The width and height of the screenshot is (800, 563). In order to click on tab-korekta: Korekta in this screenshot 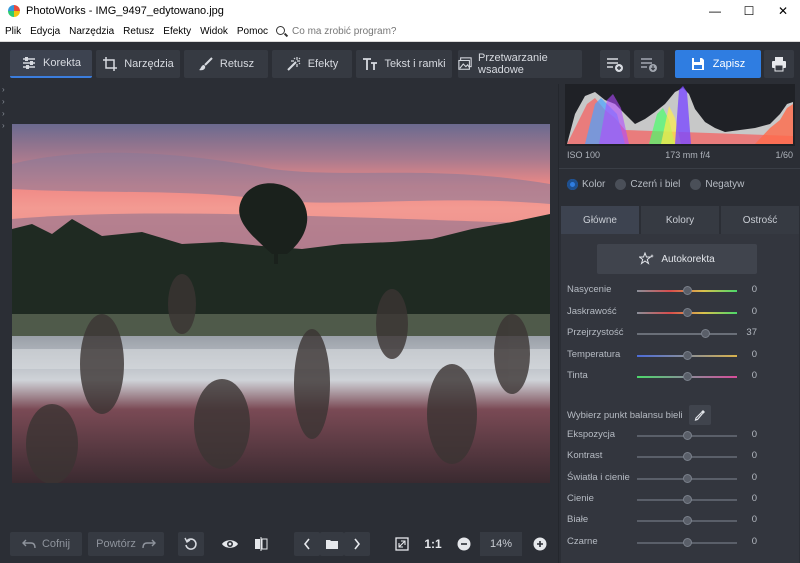, I will do `click(51, 64)`.